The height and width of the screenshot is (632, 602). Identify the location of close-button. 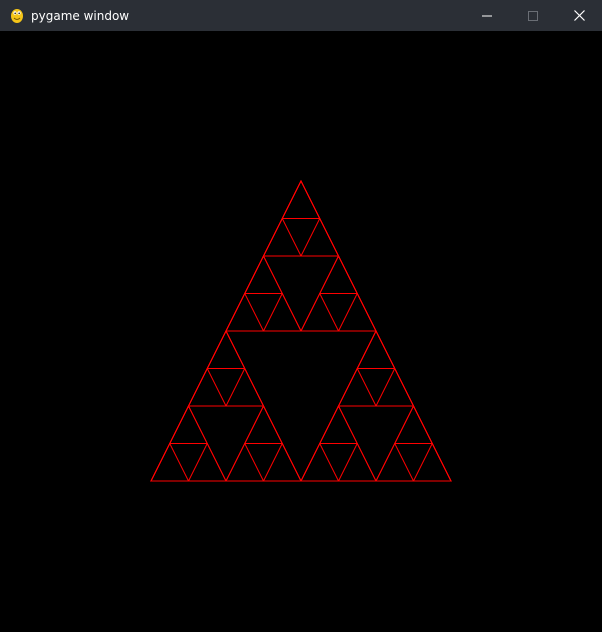
(579, 15).